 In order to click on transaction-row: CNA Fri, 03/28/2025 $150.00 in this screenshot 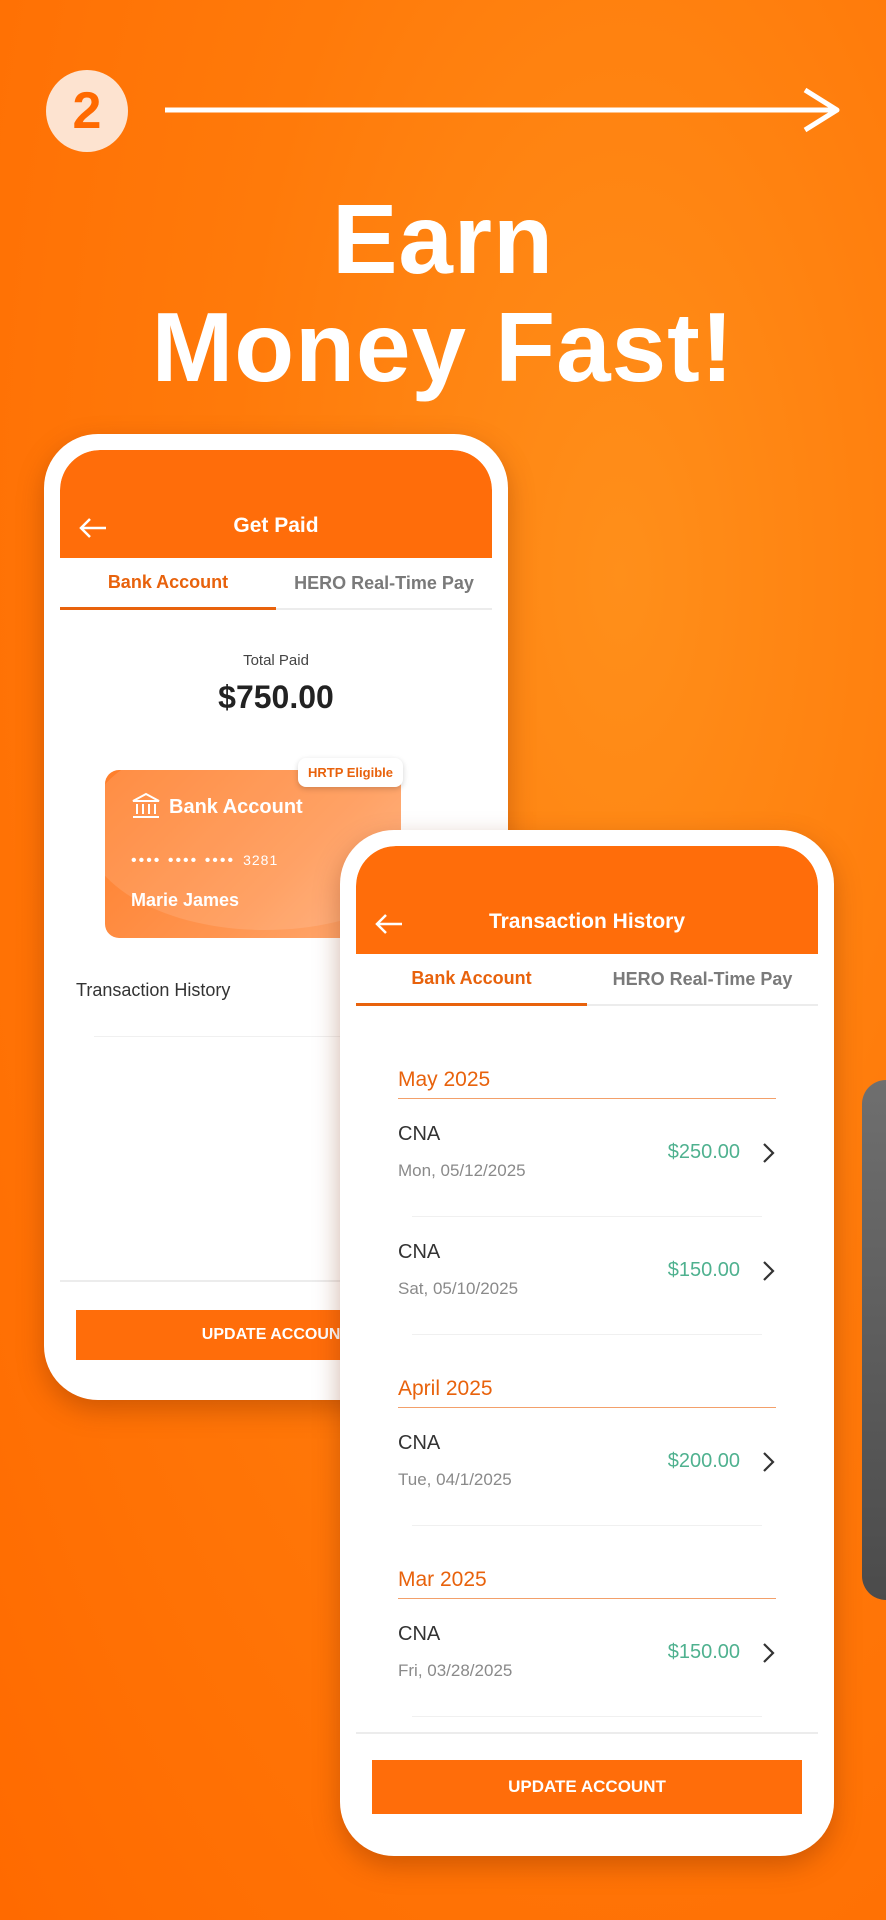, I will do `click(587, 1658)`.